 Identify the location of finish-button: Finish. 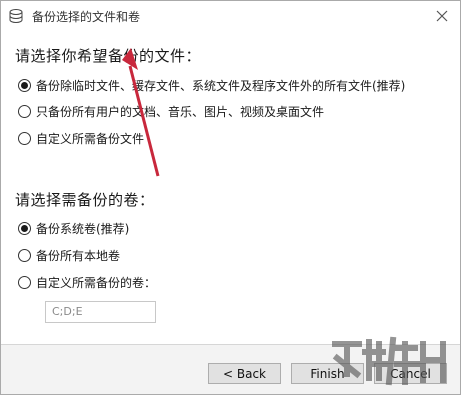
(327, 373).